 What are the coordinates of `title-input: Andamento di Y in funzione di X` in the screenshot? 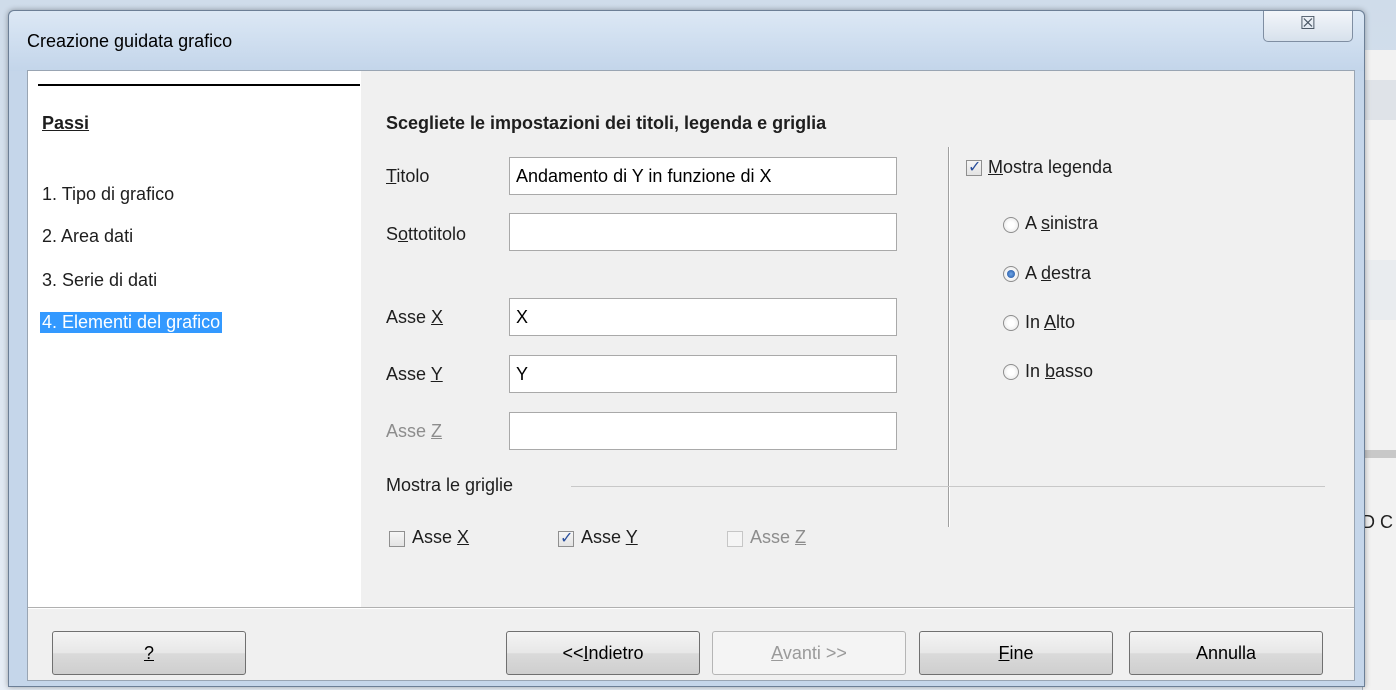 It's located at (703, 176).